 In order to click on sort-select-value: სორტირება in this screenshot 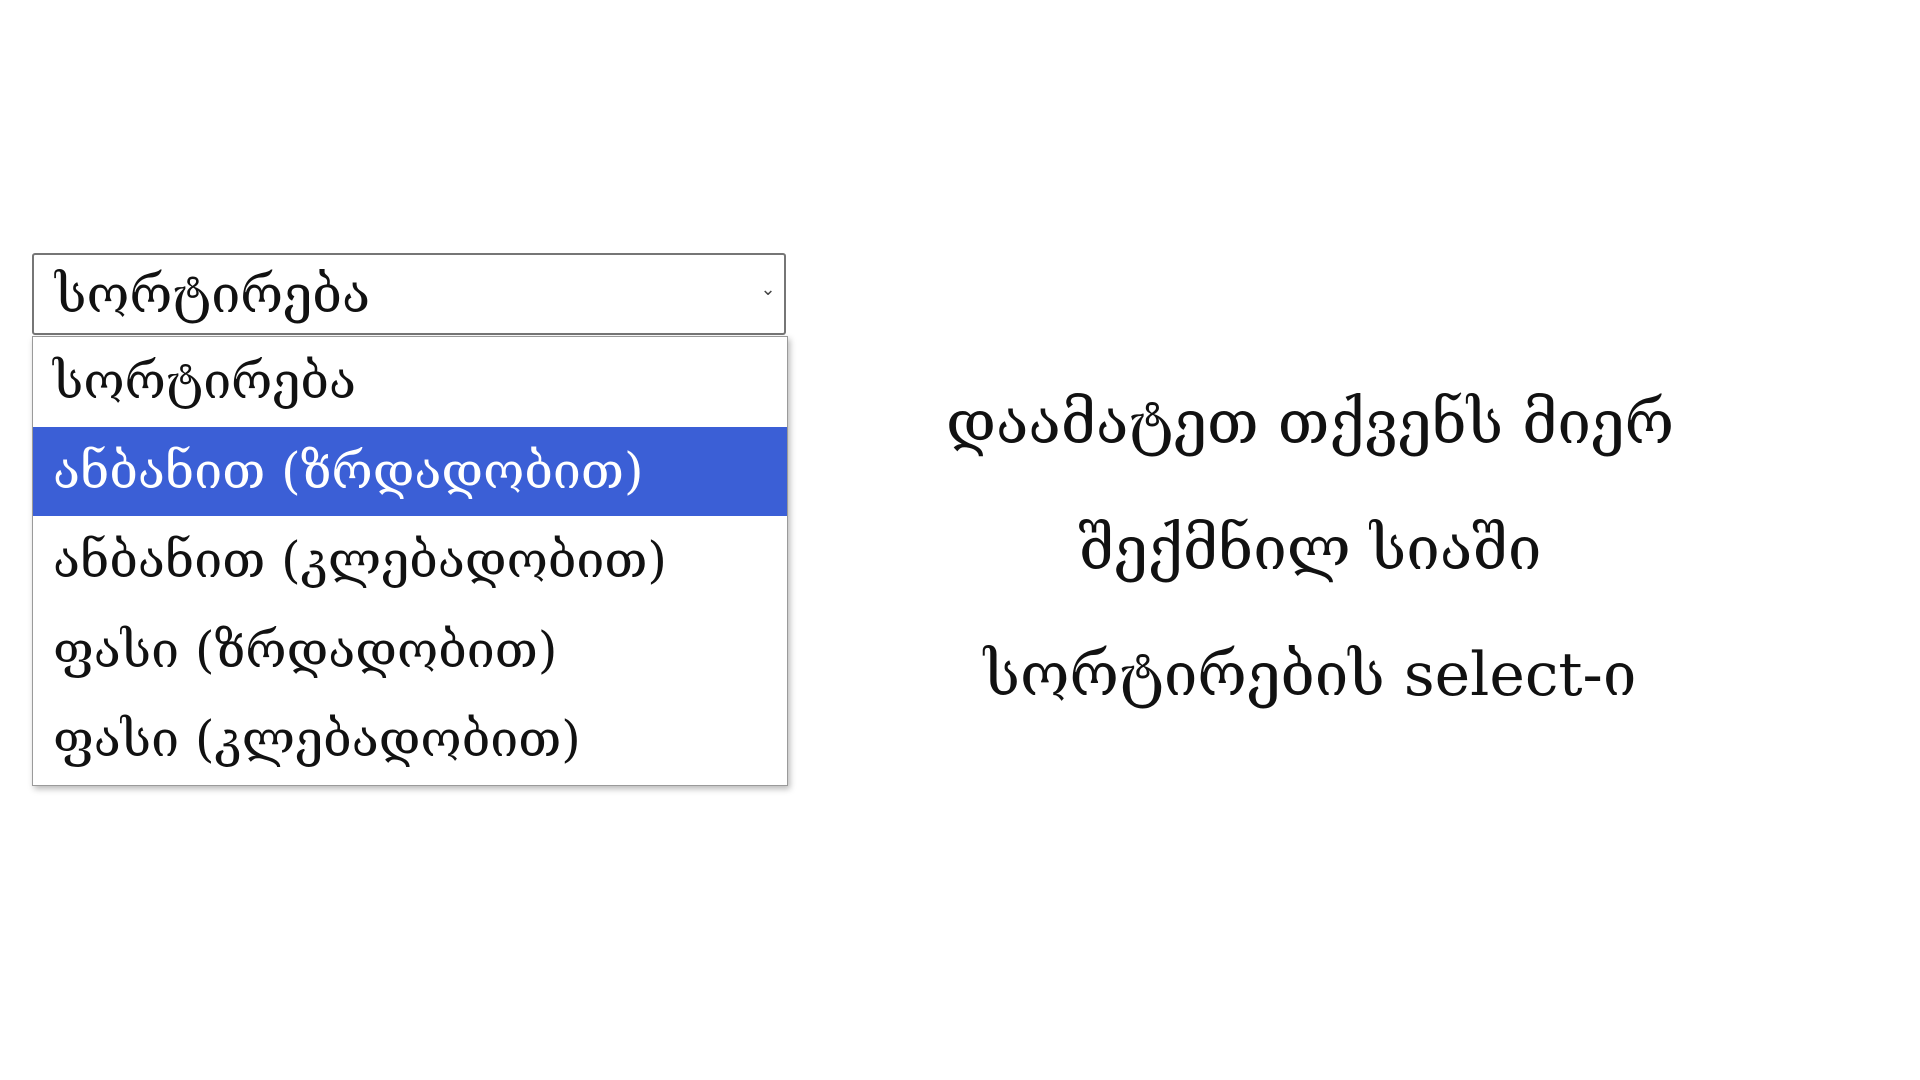, I will do `click(213, 295)`.